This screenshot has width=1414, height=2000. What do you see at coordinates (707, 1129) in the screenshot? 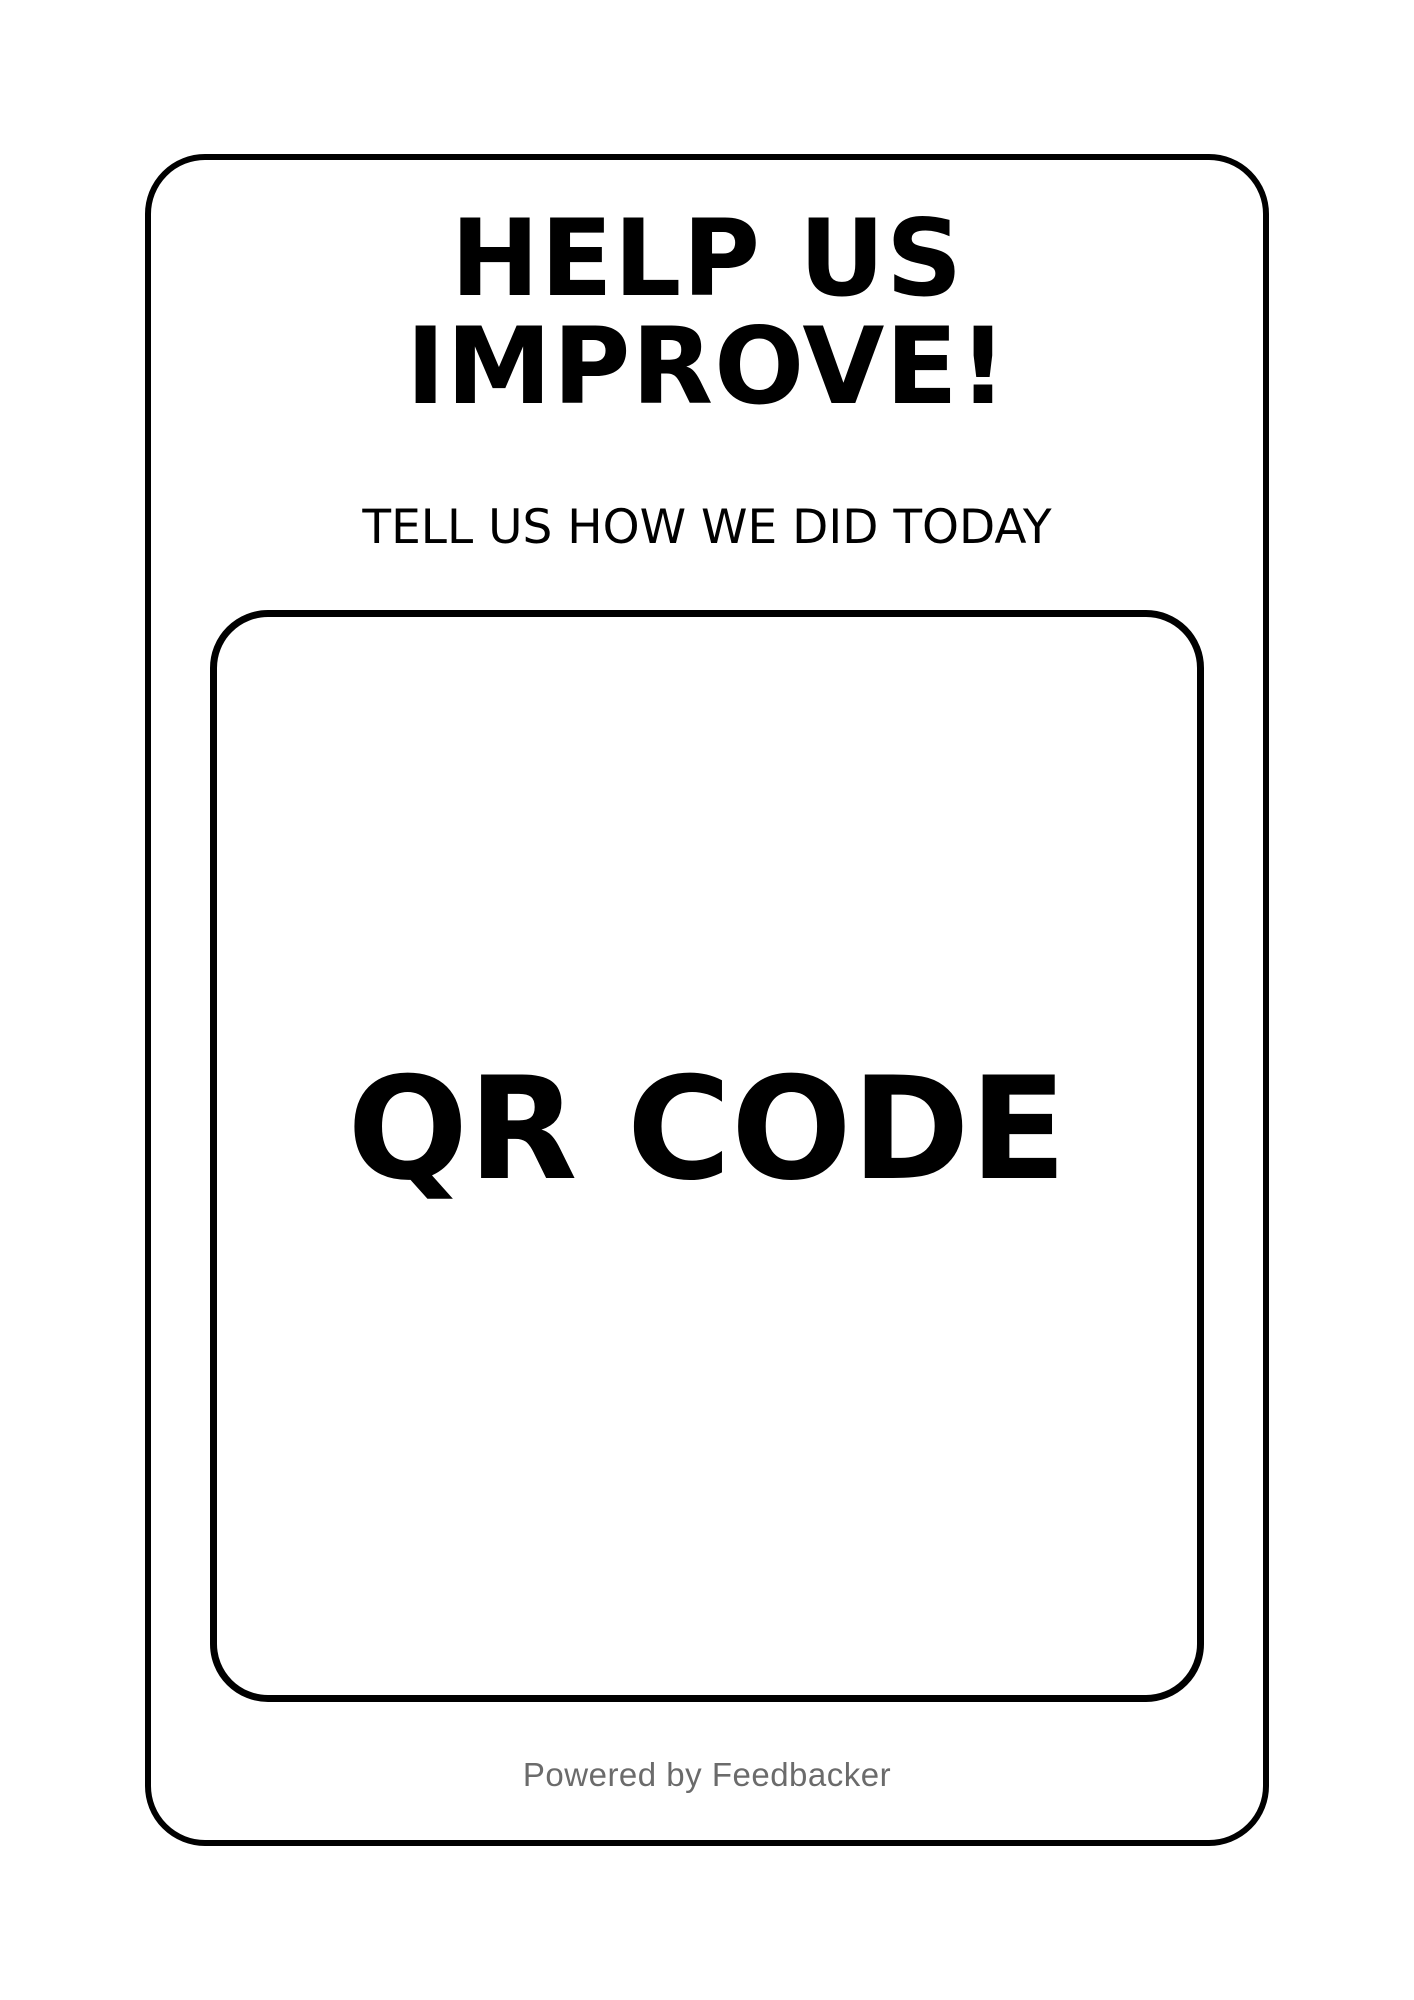
I see `qr-code-label: QR CODE` at bounding box center [707, 1129].